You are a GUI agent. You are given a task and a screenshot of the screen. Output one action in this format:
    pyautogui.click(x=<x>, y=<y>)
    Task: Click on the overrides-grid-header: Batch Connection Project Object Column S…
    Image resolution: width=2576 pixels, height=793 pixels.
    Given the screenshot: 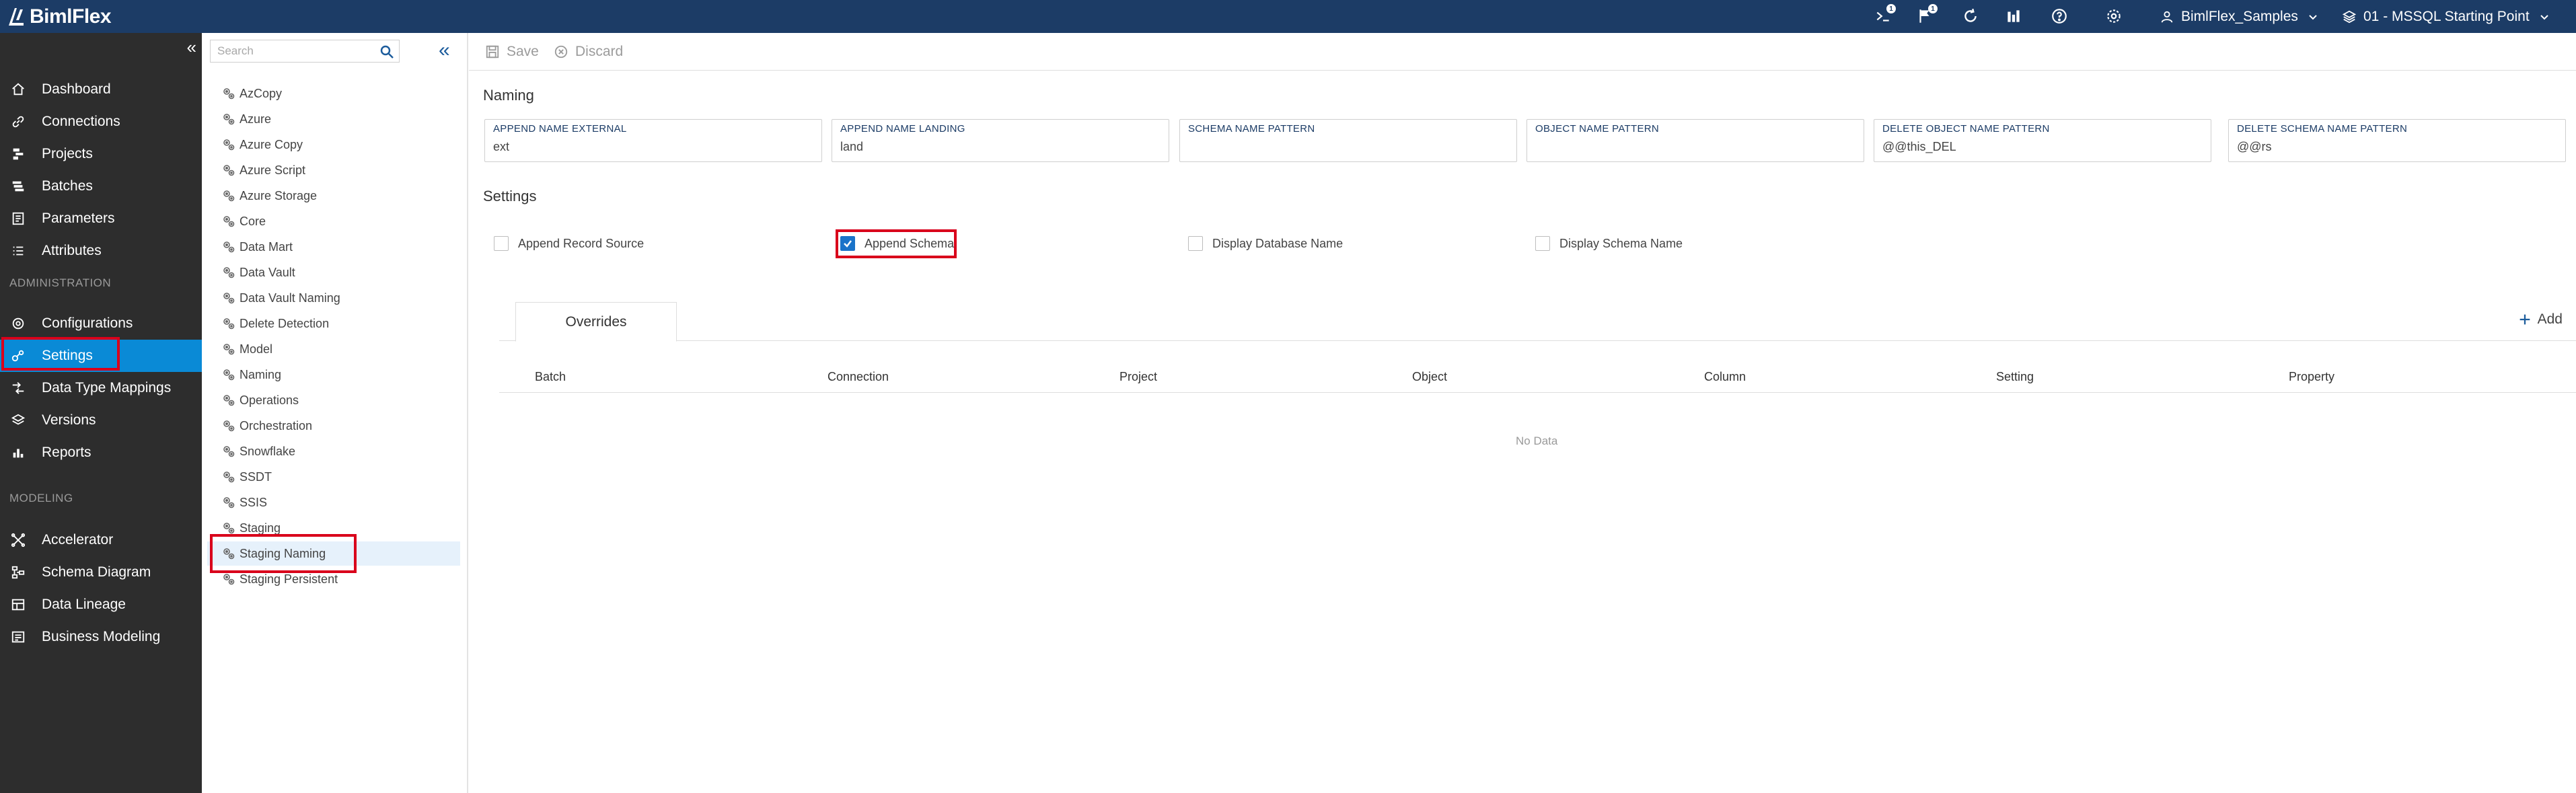 What is the action you would take?
    pyautogui.click(x=1538, y=379)
    